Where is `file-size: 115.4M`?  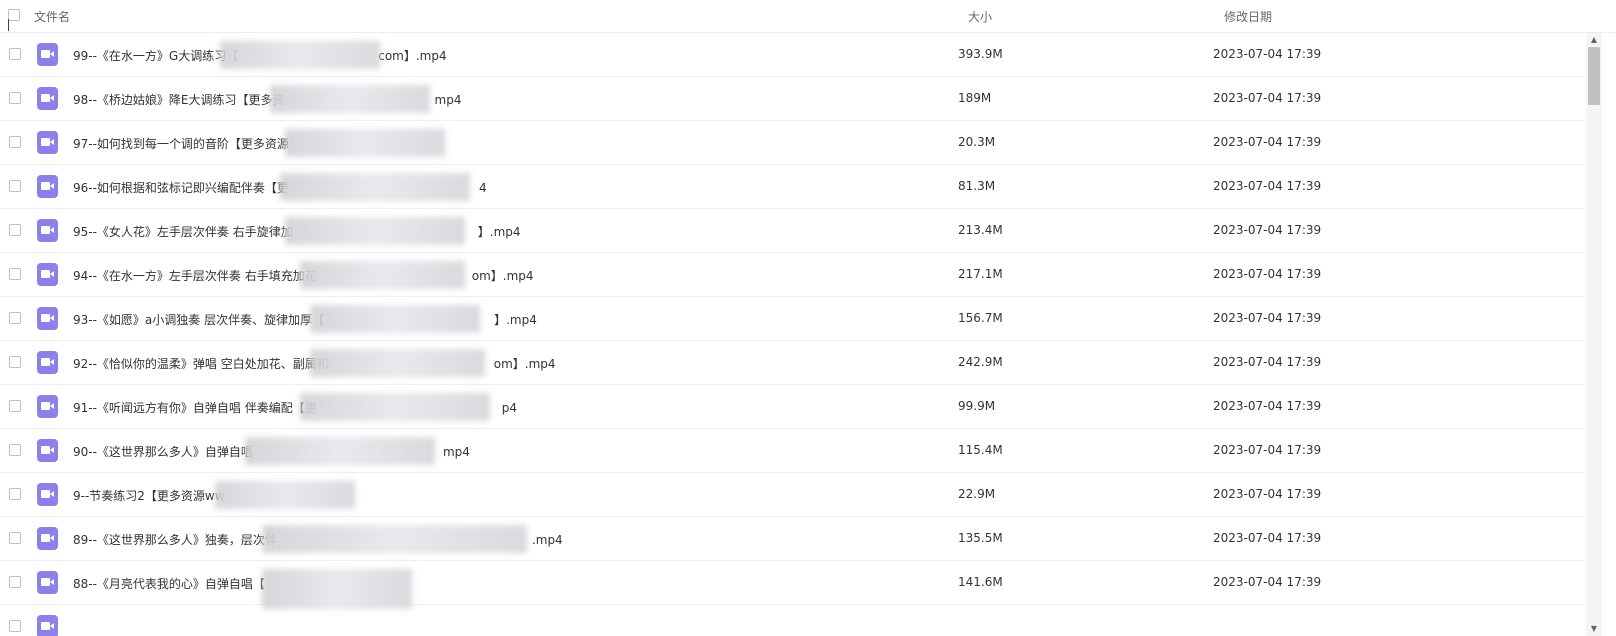
file-size: 115.4M is located at coordinates (980, 450).